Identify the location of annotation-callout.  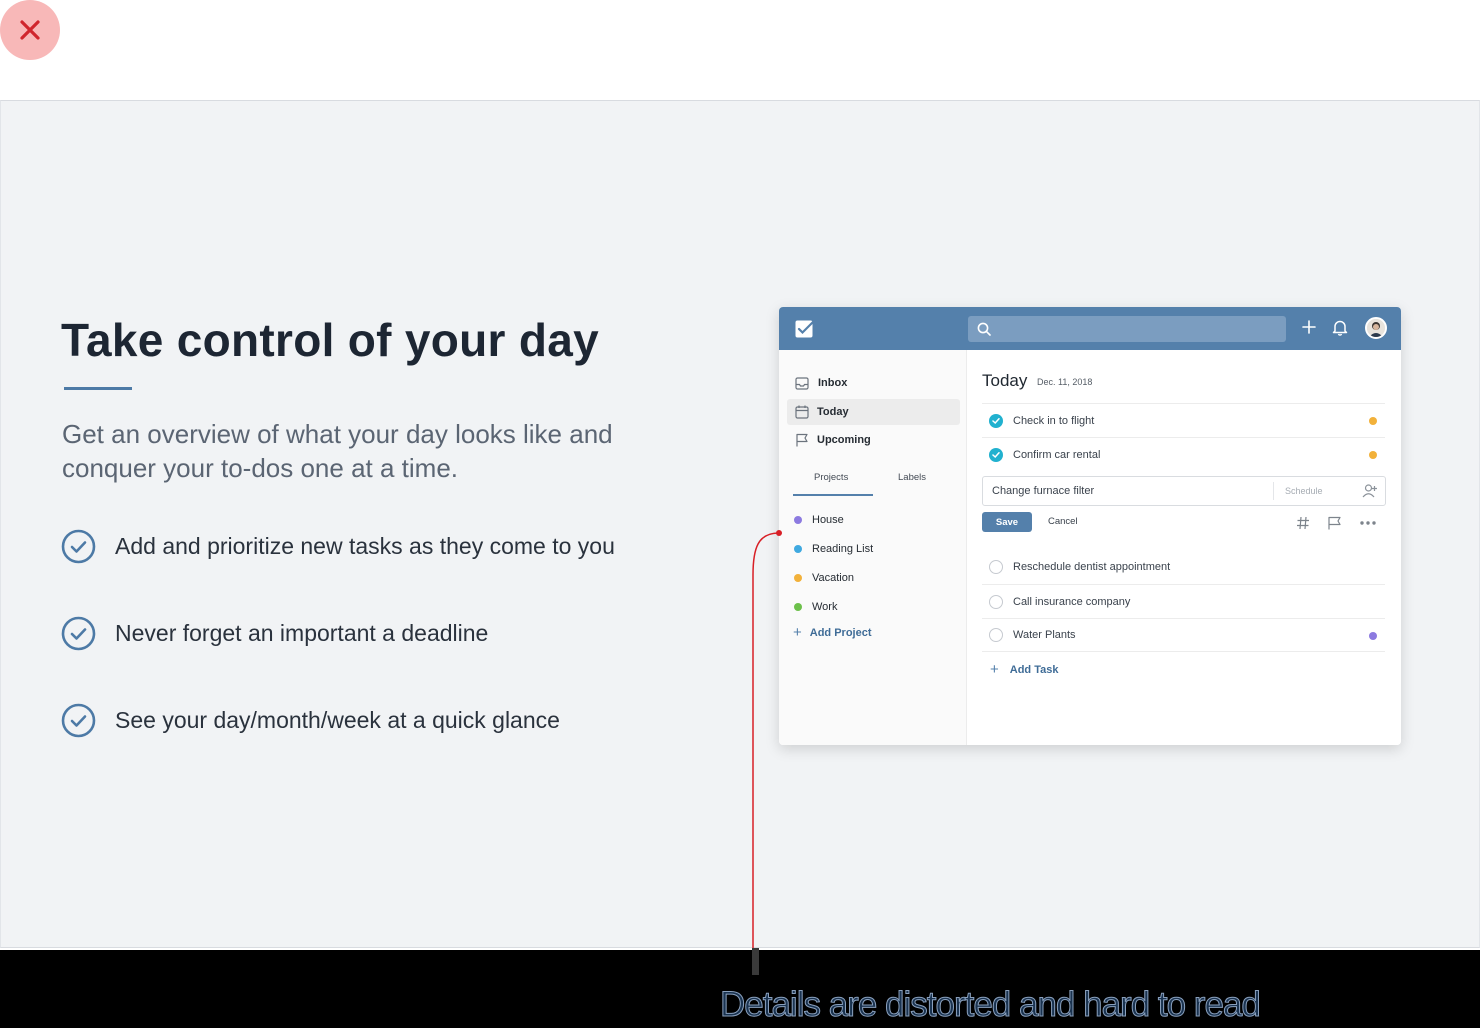
(767, 752).